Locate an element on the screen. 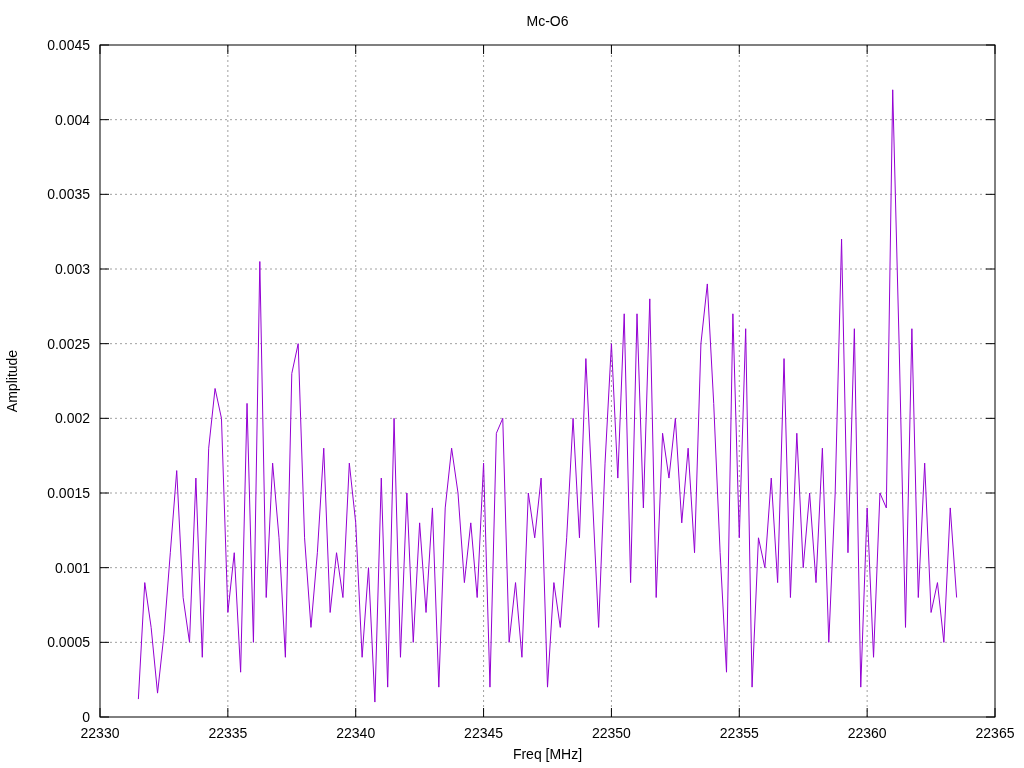 The height and width of the screenshot is (768, 1024). y-tick-label: 0.0015 is located at coordinates (68, 493).